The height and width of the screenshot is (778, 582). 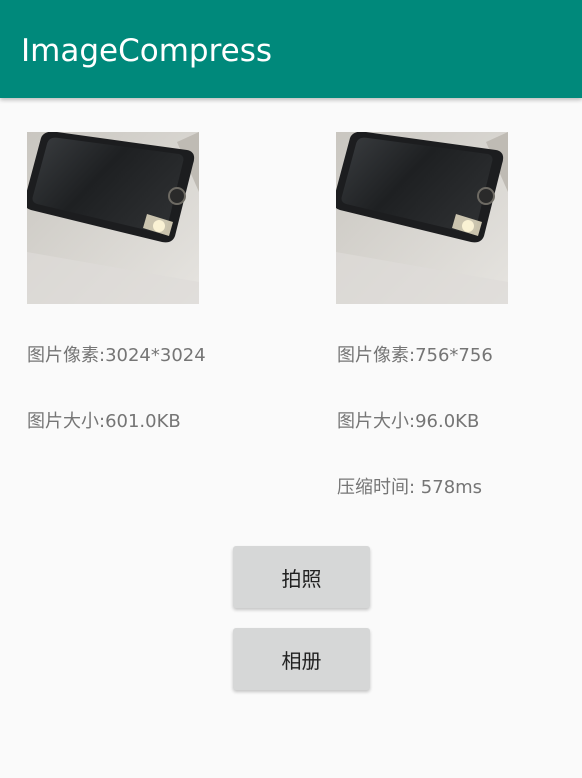 I want to click on album-label: 相册, so click(x=301, y=660).